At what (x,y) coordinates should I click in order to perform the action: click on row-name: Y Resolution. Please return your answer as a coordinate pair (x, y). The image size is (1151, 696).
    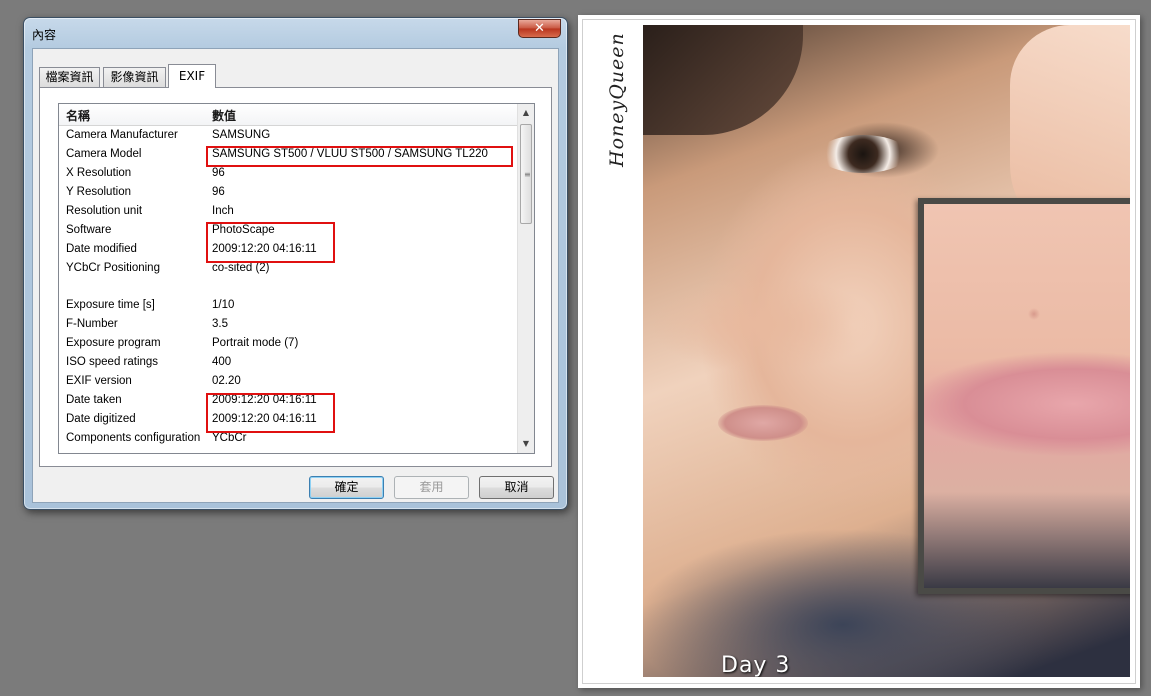
    Looking at the image, I should click on (98, 191).